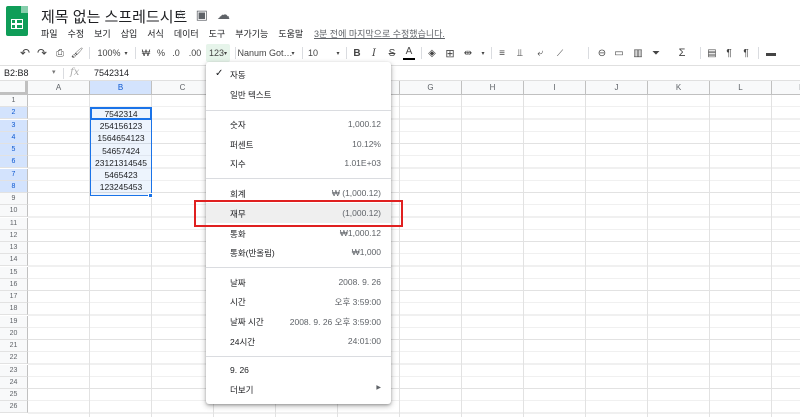 The height and width of the screenshot is (417, 800). I want to click on name-box: B2:B8, so click(29, 73).